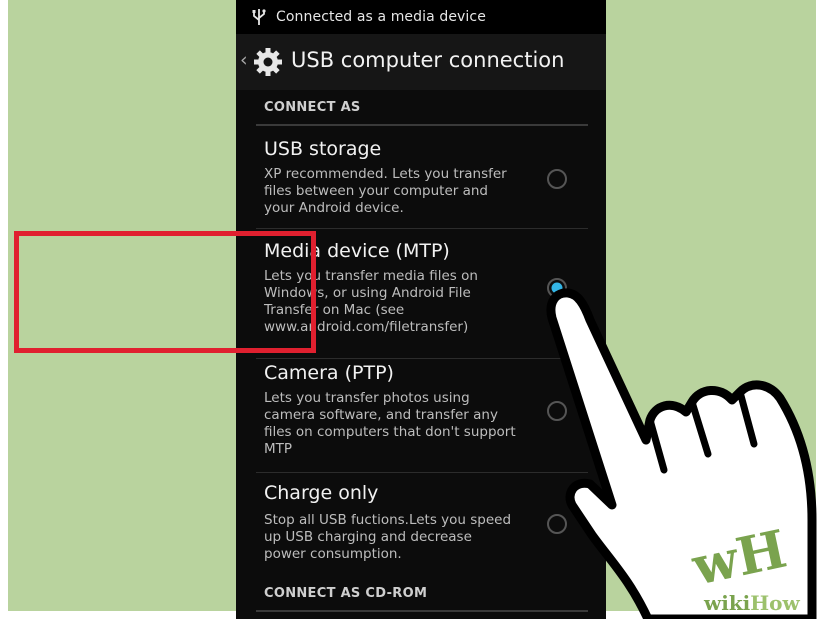  Describe the element at coordinates (259, 17) in the screenshot. I see `usb-icon` at that location.